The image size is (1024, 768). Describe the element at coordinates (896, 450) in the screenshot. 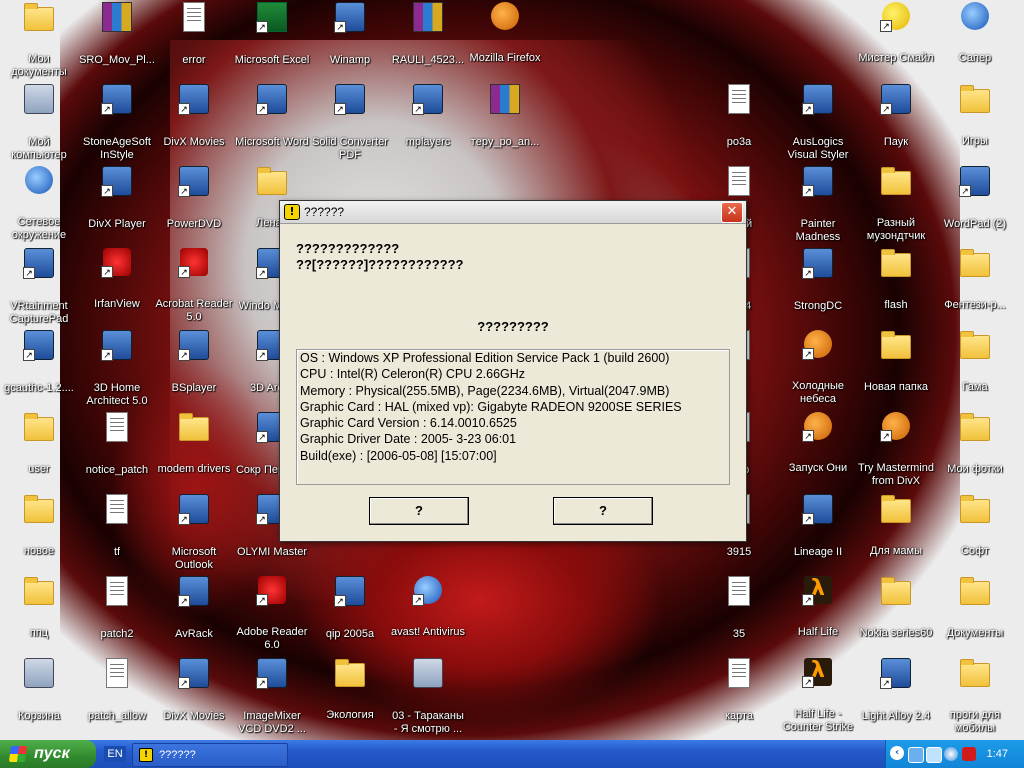

I see `desktop-icon: Try Mastermind from DivX` at that location.